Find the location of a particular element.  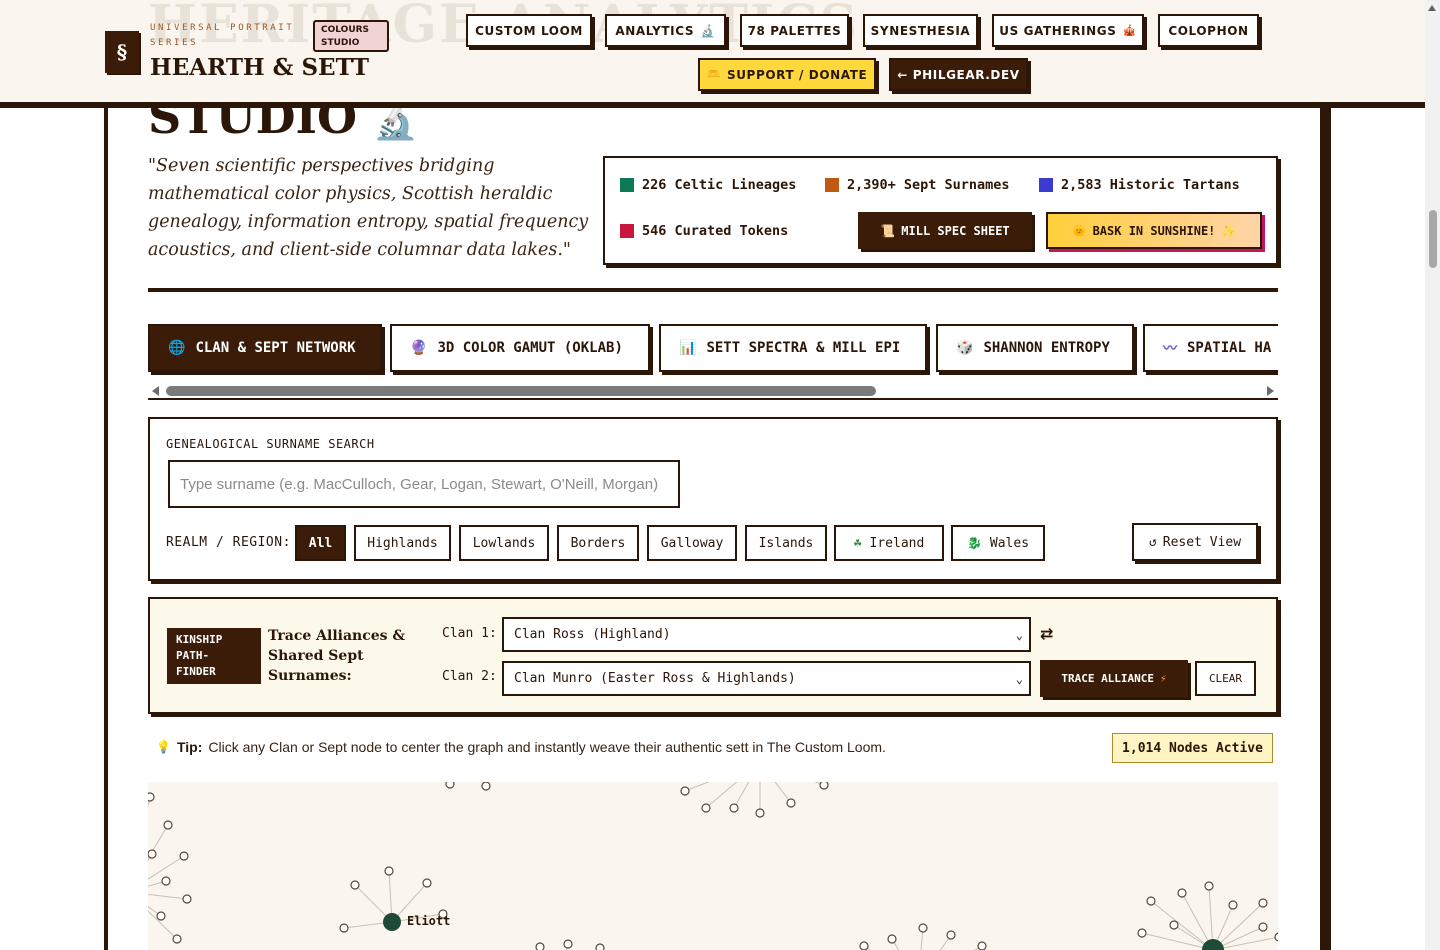

nav-colophon: COLOPHON is located at coordinates (1208, 30).